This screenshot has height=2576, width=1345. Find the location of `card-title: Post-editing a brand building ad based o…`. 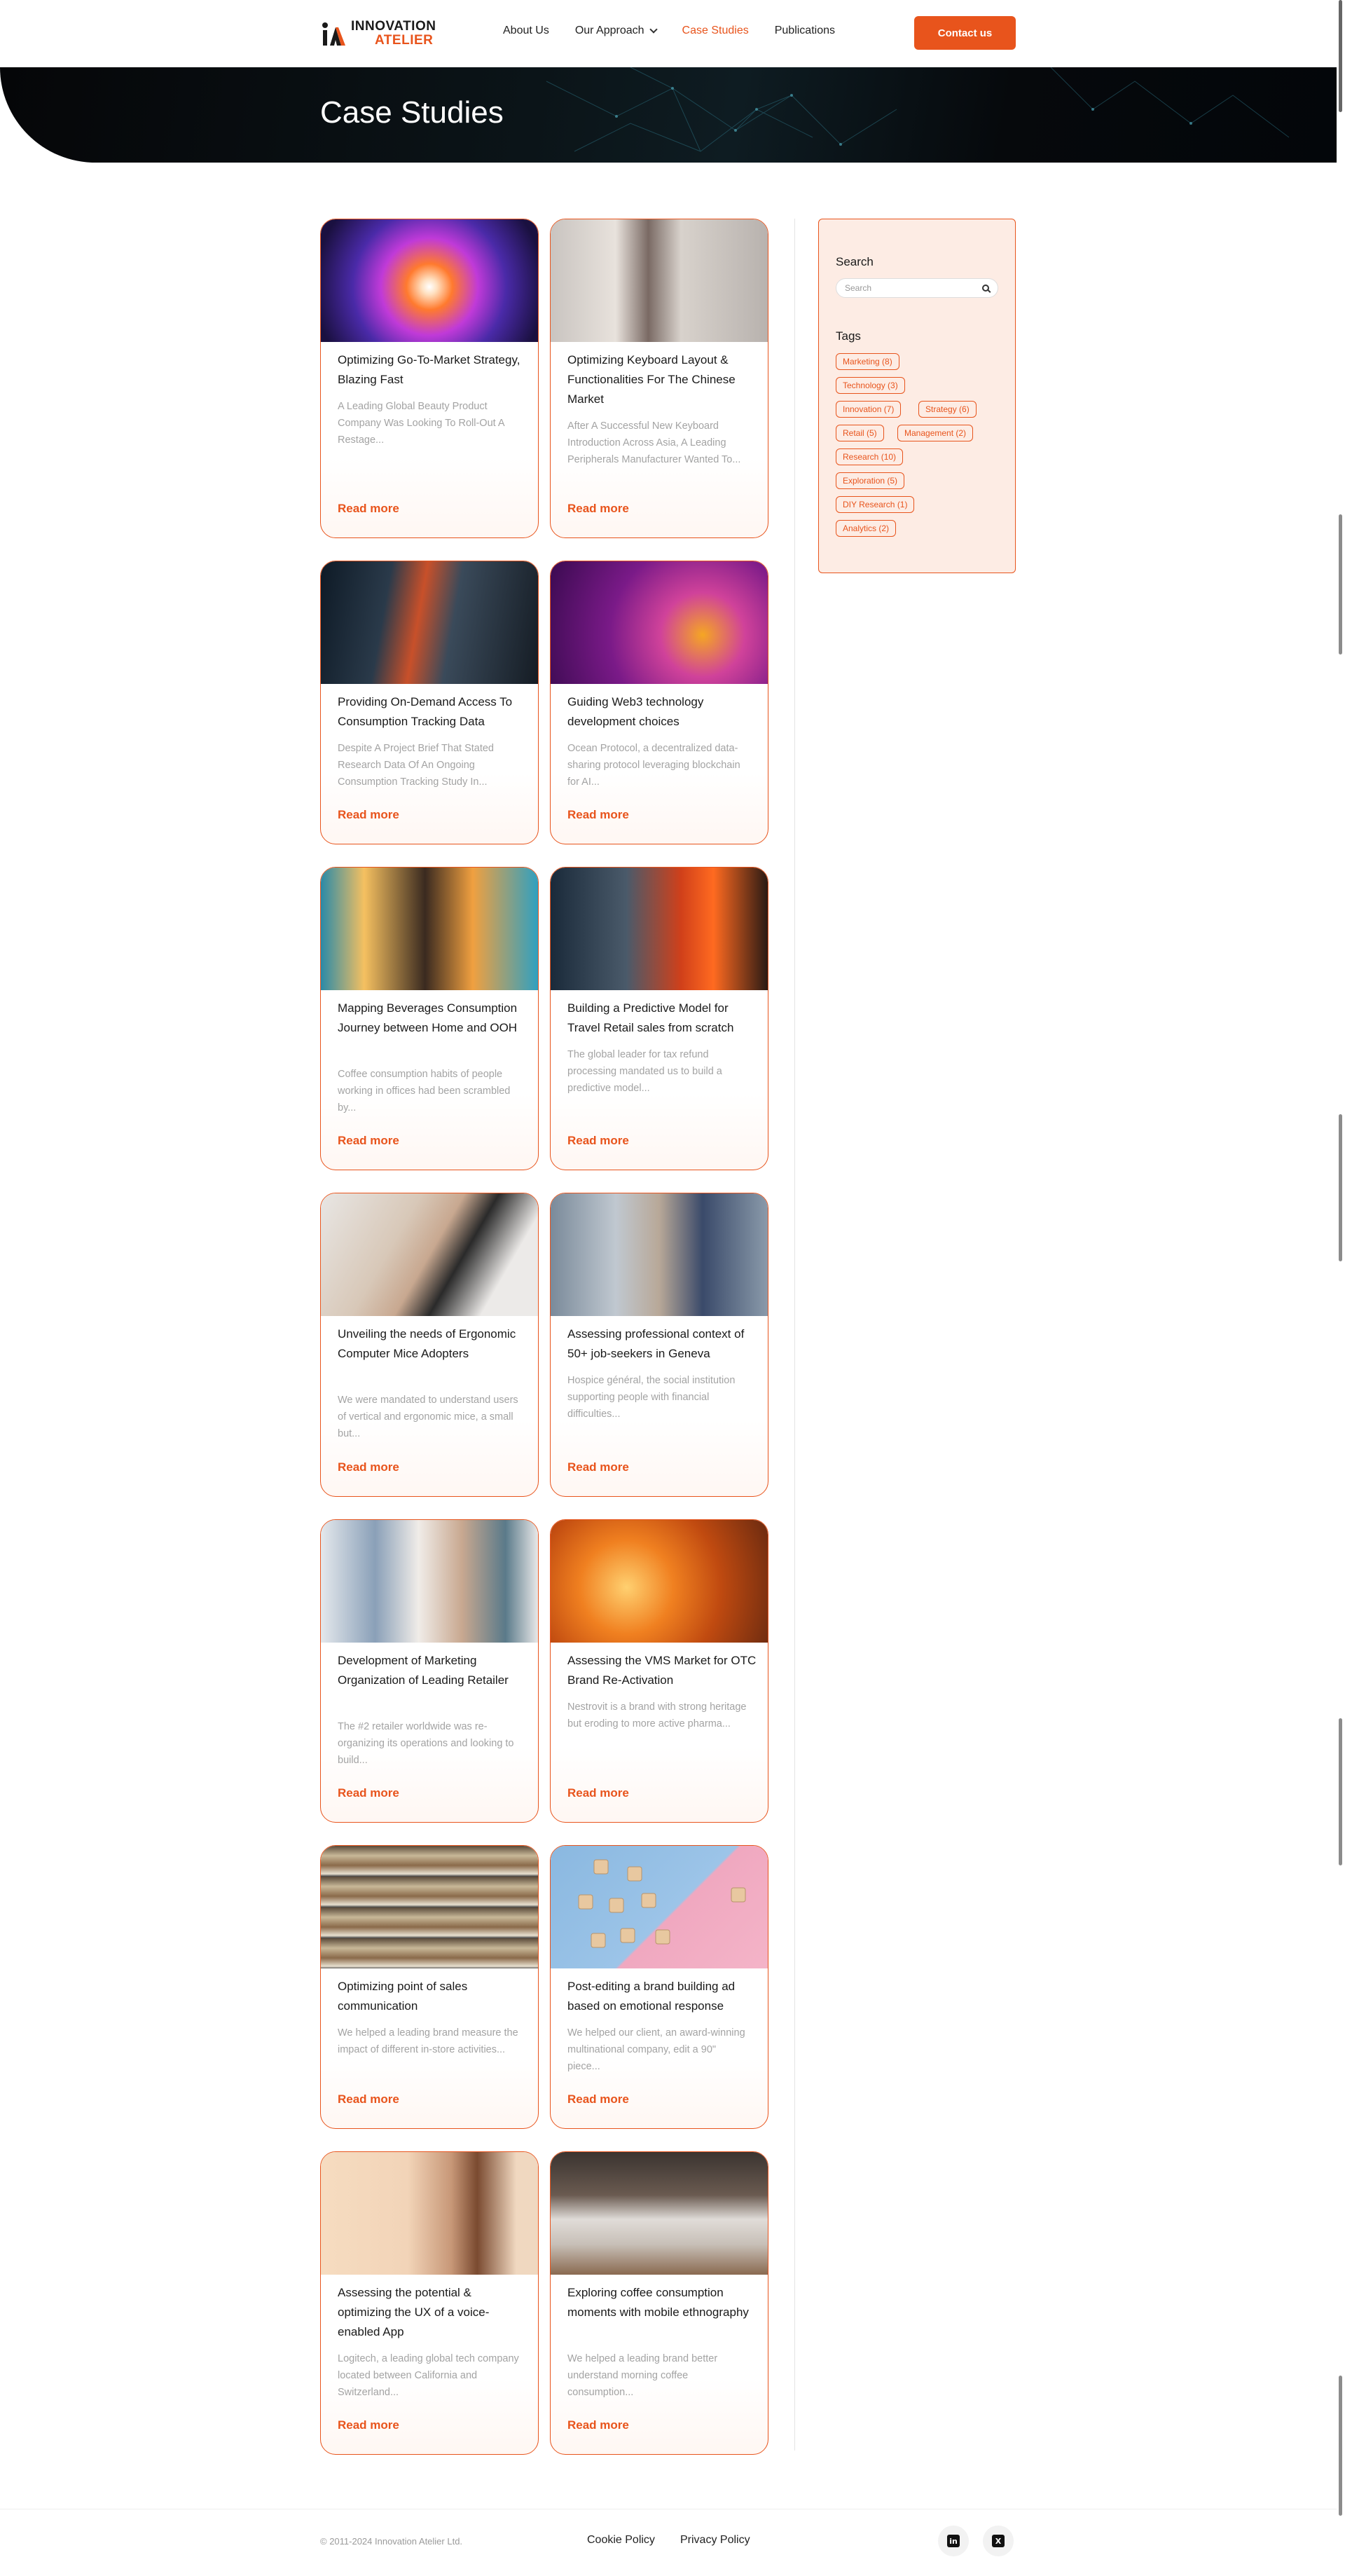

card-title: Post-editing a brand building ad based o… is located at coordinates (662, 1996).